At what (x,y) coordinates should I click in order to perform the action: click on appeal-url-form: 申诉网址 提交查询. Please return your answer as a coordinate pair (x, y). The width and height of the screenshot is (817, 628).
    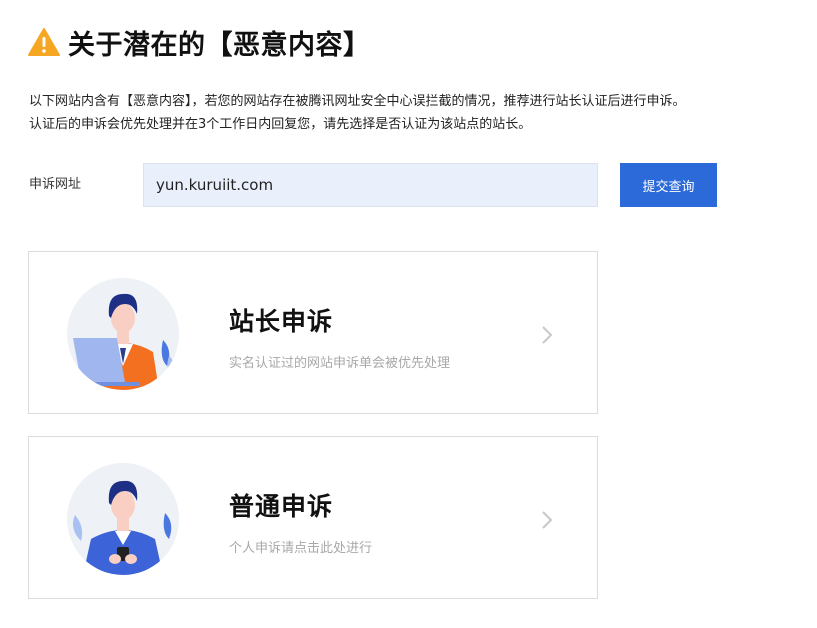
    Looking at the image, I should click on (379, 185).